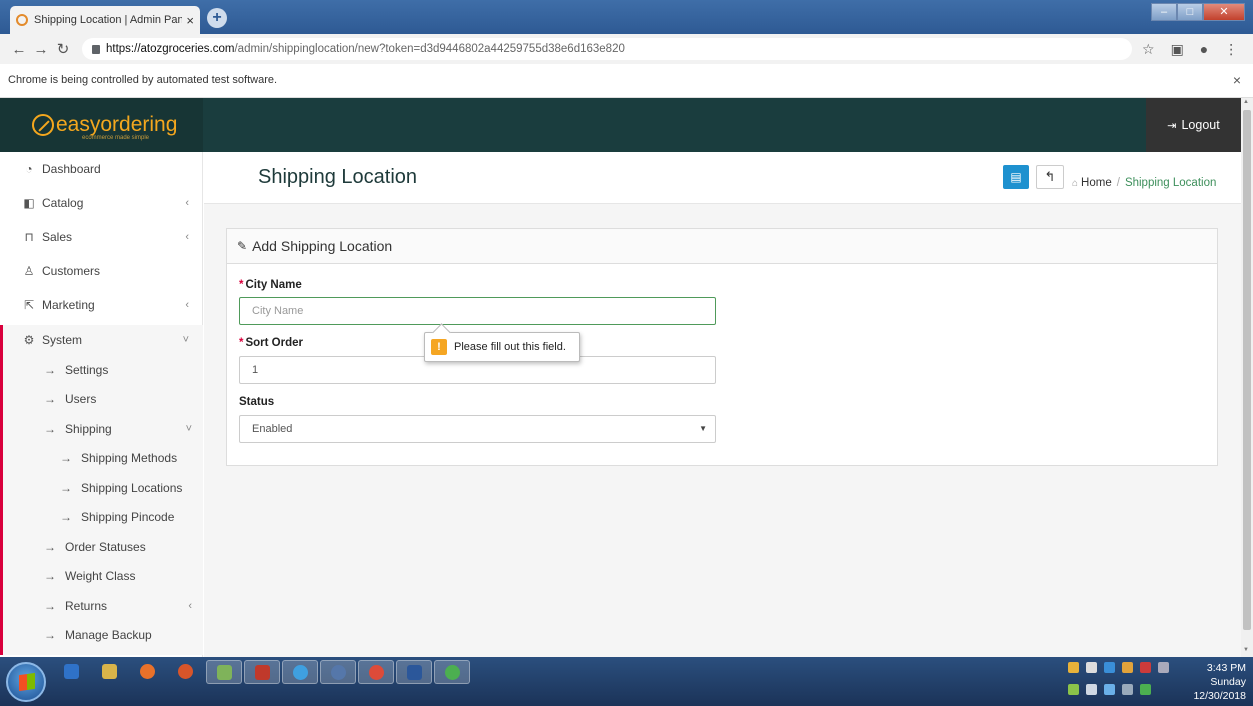 Image resolution: width=1253 pixels, height=706 pixels. I want to click on save-button: ▤, so click(1016, 177).